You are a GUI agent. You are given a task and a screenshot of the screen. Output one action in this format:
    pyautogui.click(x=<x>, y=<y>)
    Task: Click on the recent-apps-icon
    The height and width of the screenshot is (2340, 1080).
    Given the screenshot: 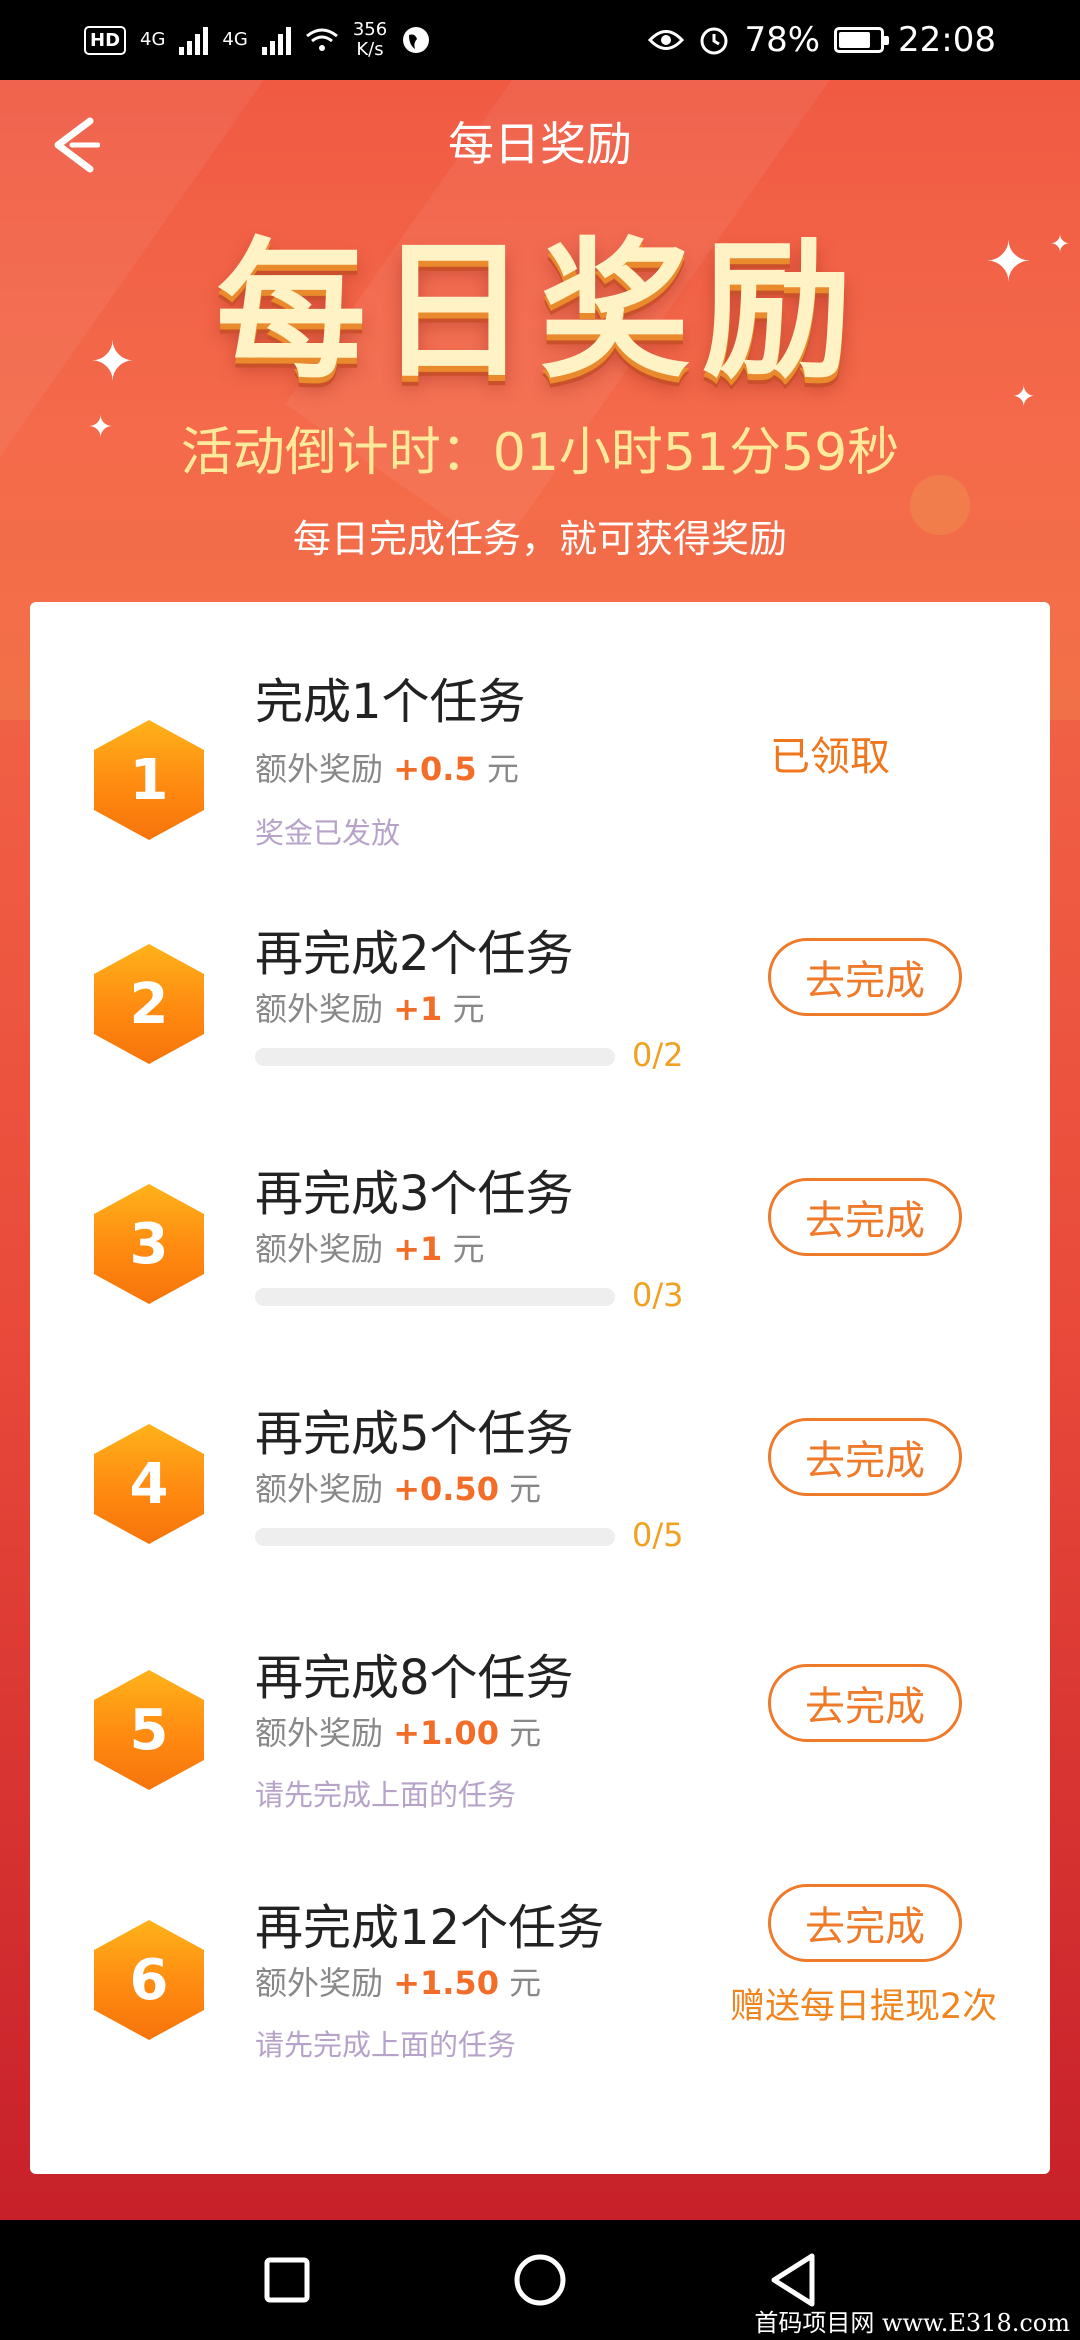 What is the action you would take?
    pyautogui.click(x=287, y=2280)
    